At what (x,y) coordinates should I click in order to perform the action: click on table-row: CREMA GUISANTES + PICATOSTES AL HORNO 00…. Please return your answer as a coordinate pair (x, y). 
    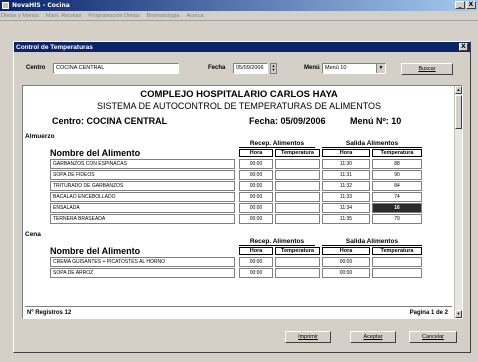
    Looking at the image, I should click on (239, 262).